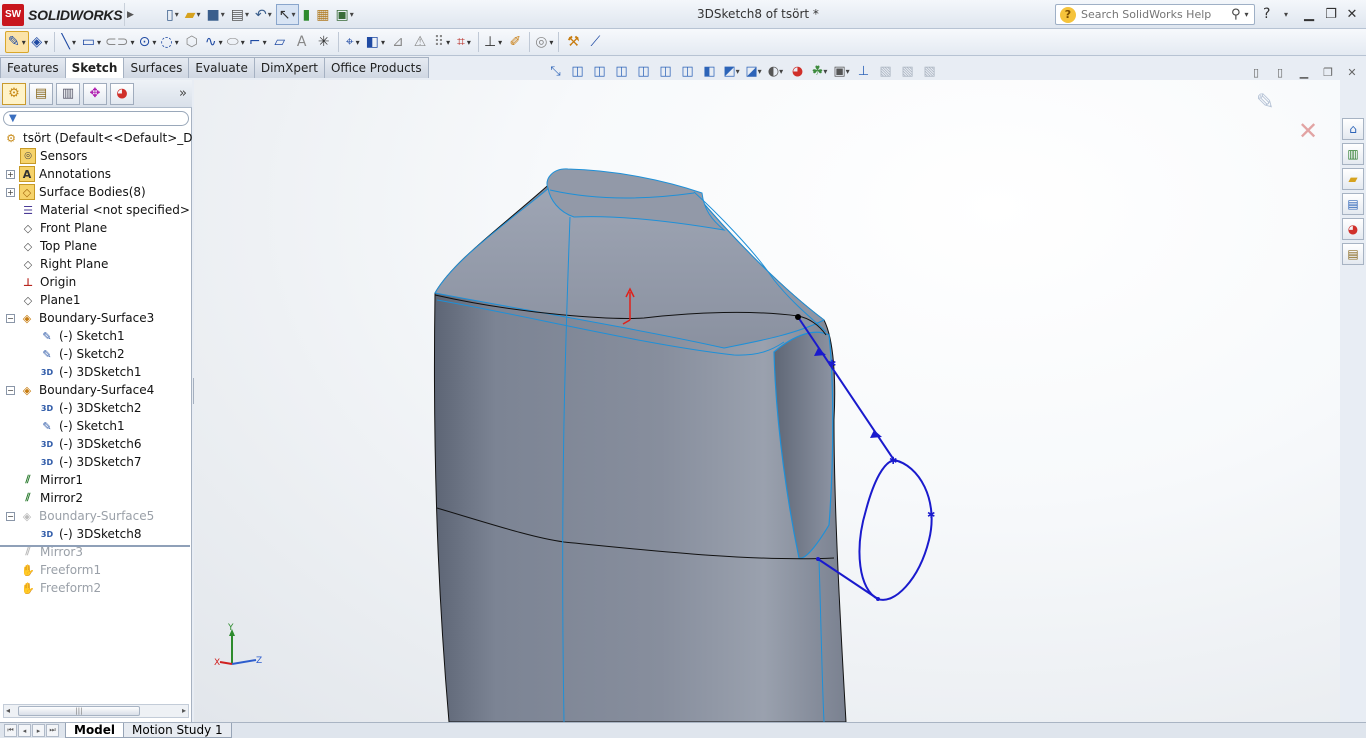  What do you see at coordinates (599, 71) in the screenshot?
I see `view-back-button: ◫` at bounding box center [599, 71].